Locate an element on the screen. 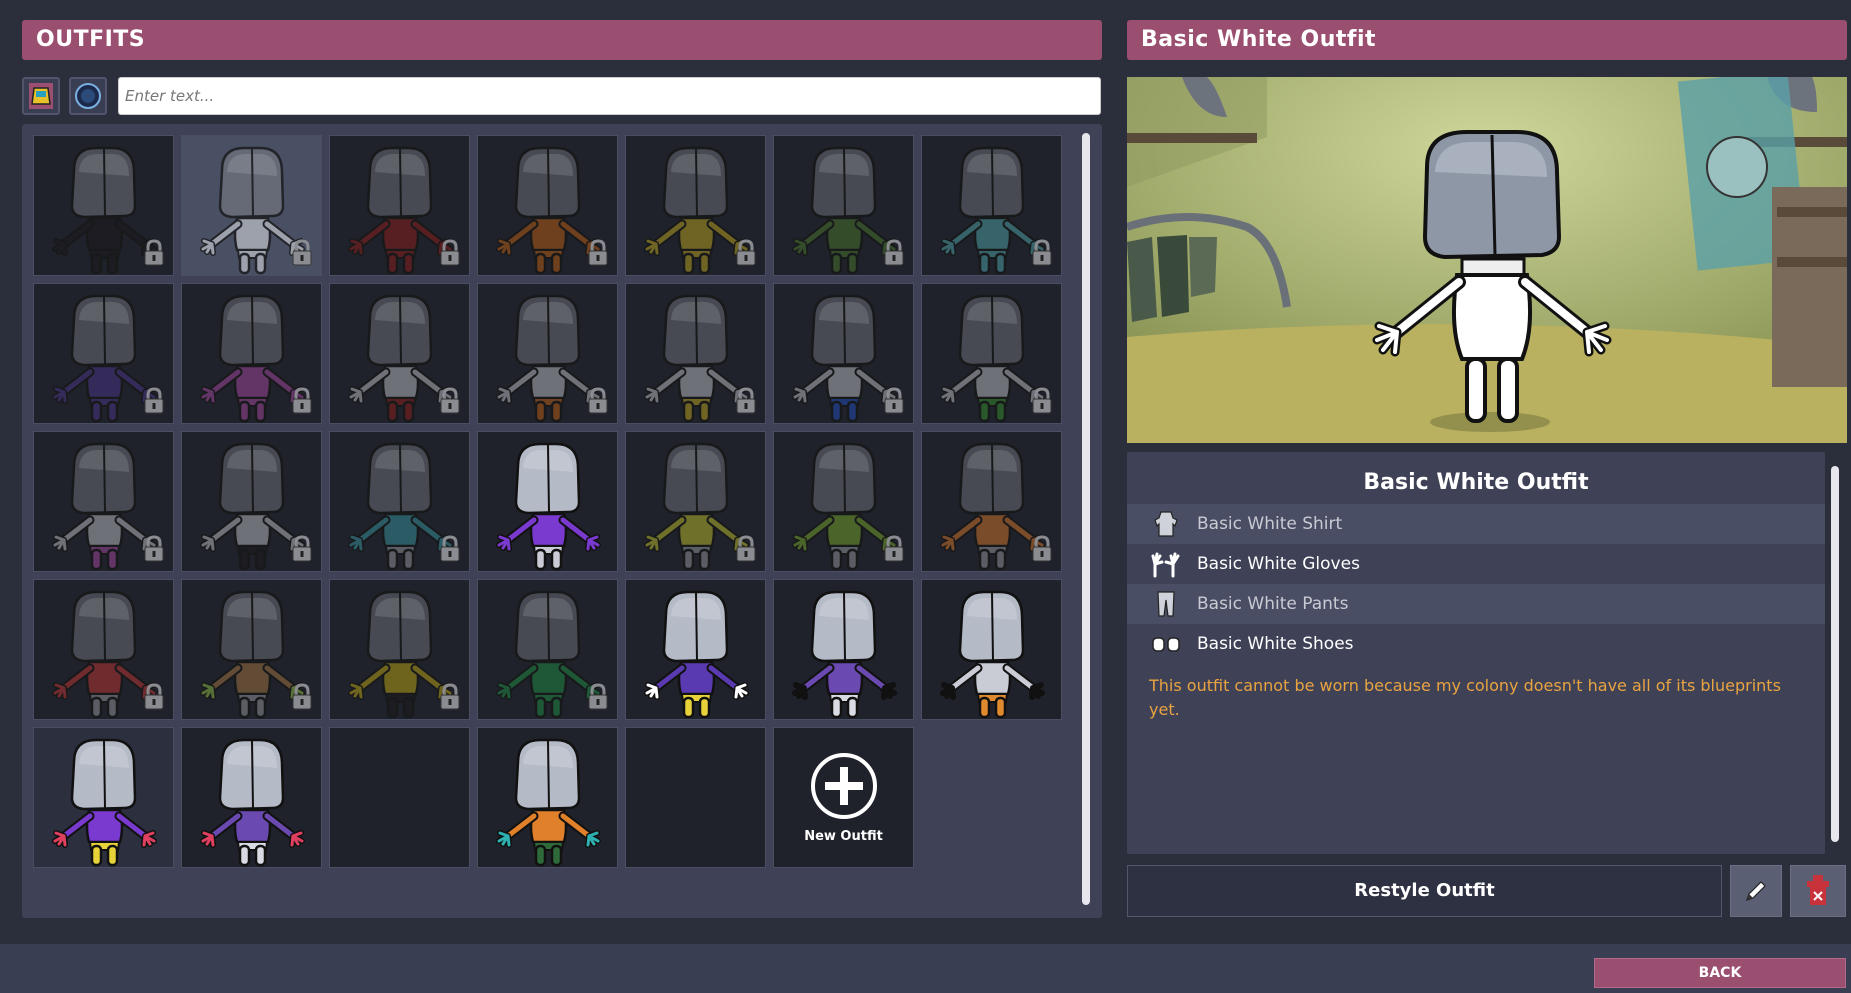 The height and width of the screenshot is (993, 1851). outfit-filter-button is located at coordinates (41, 96).